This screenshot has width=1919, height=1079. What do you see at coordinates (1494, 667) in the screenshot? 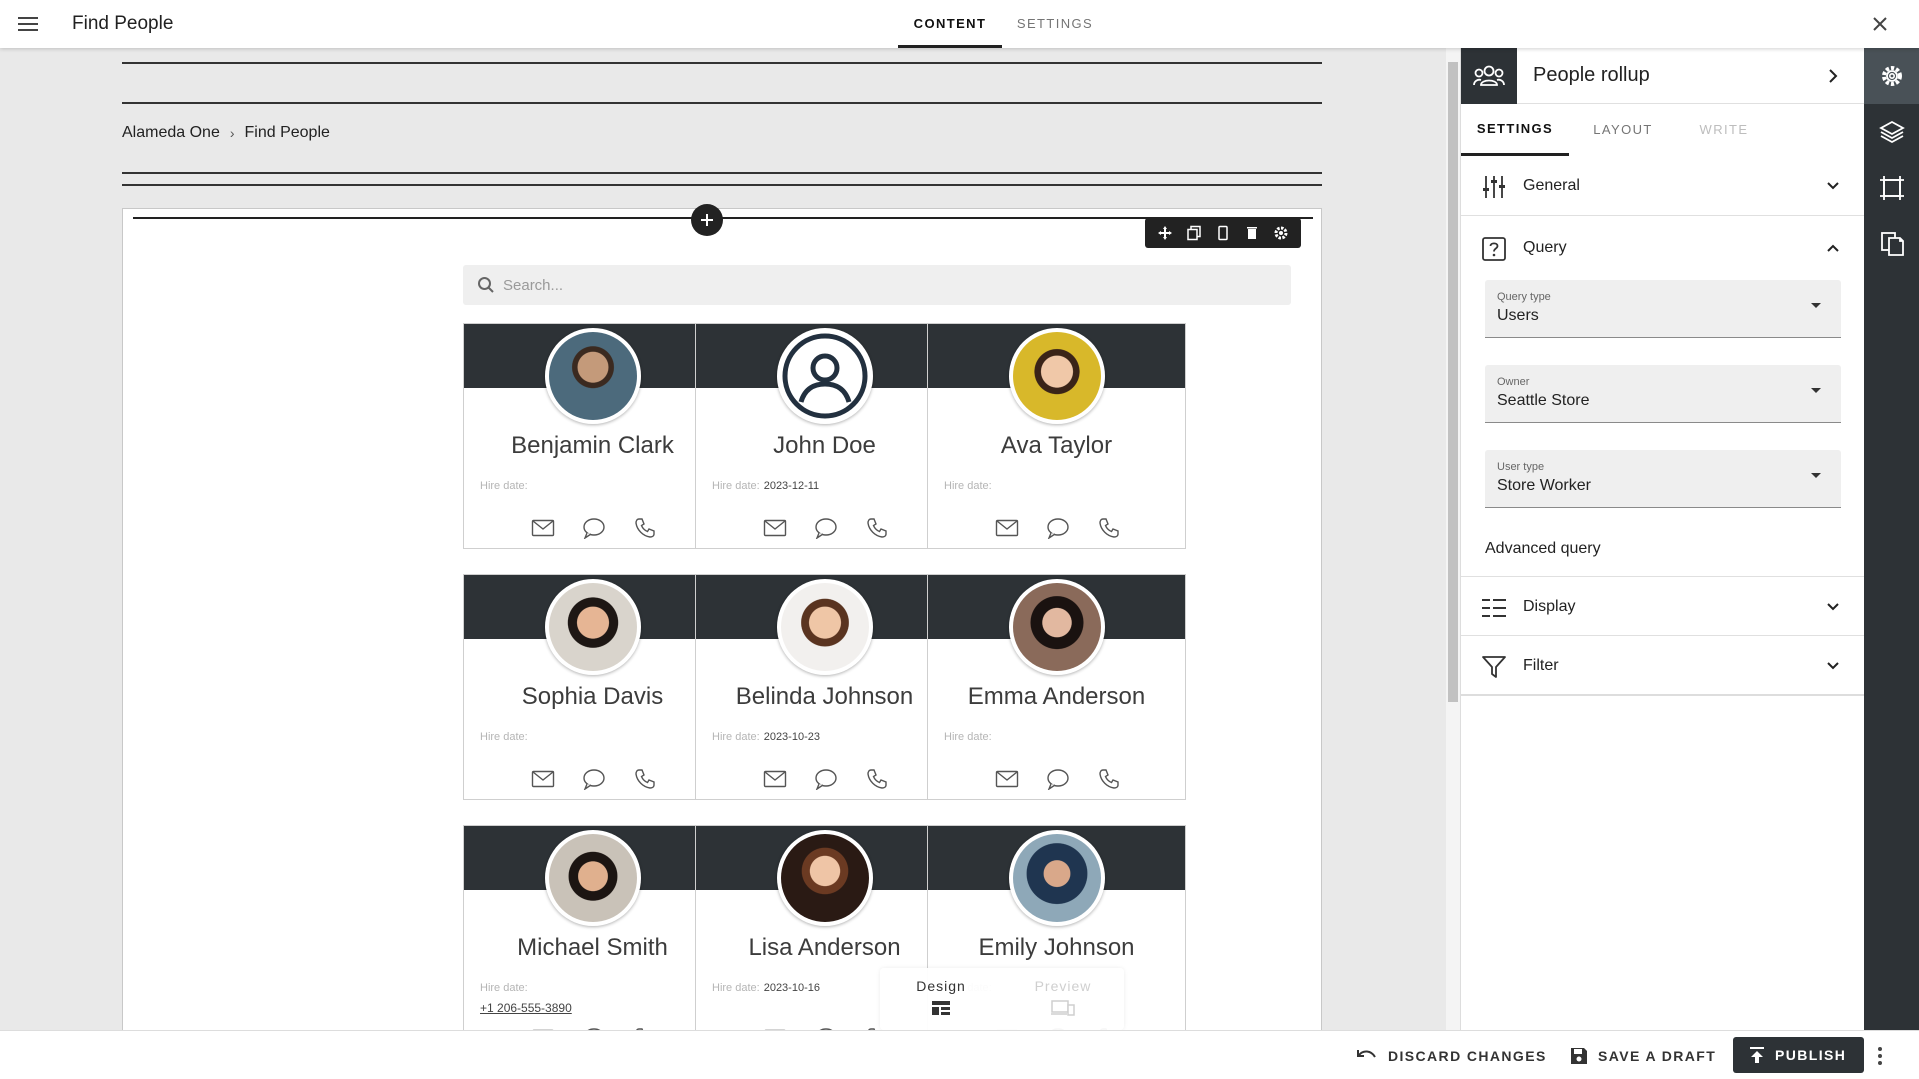
I see `filter-icon` at bounding box center [1494, 667].